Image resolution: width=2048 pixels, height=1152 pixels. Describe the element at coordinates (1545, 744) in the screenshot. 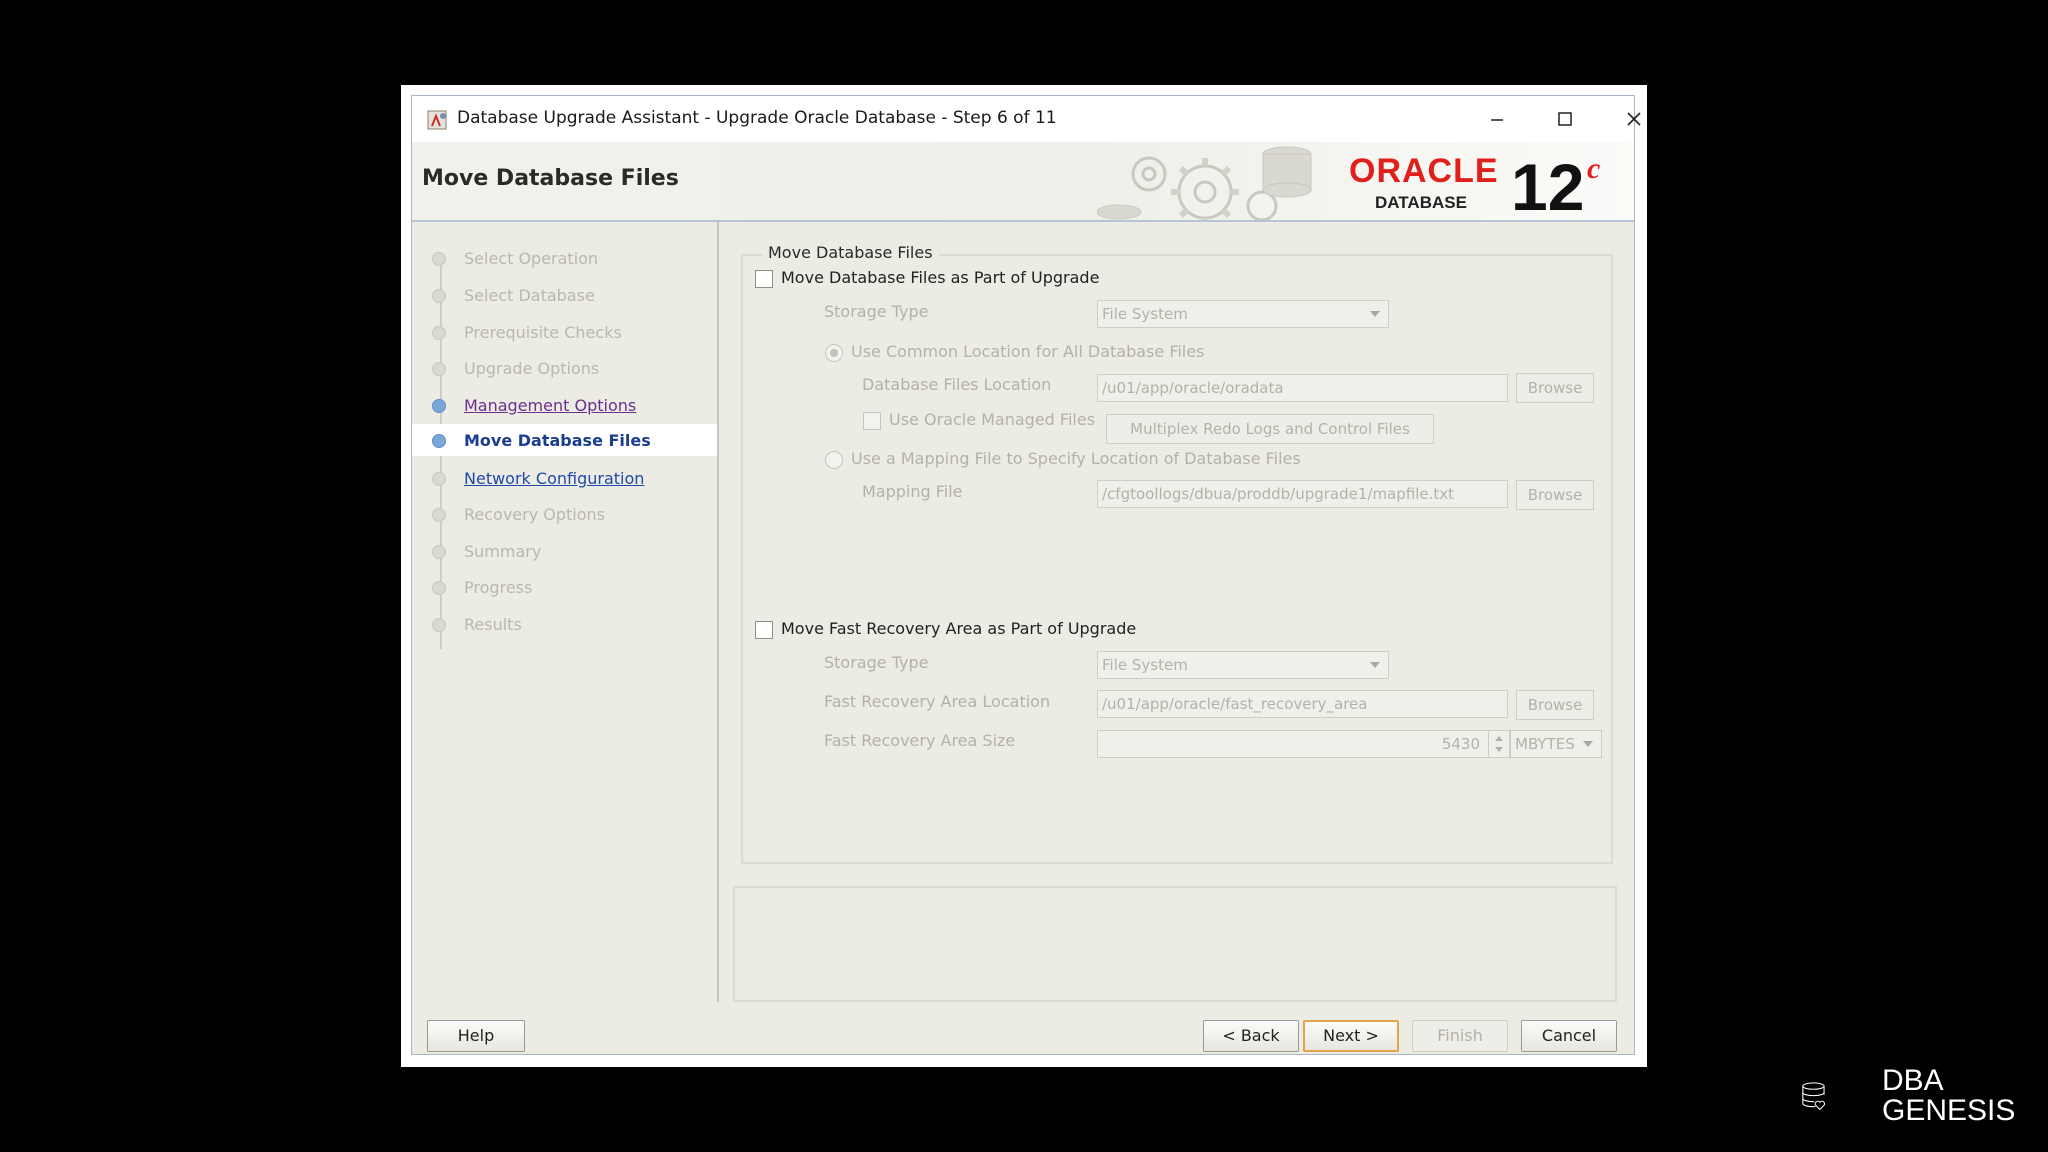

I see `fra-size-unit-value: MBYTES` at that location.